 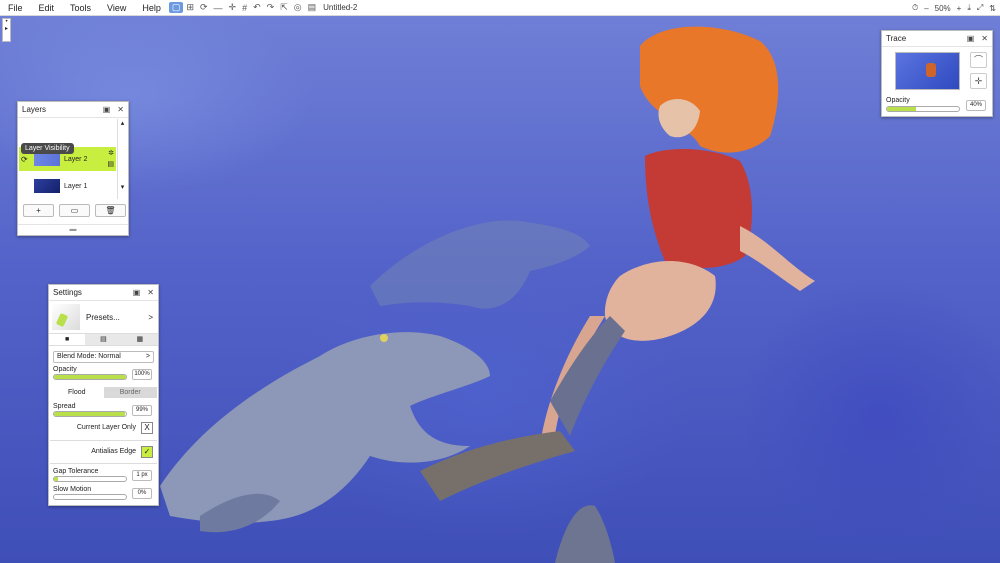 I want to click on mini-toolbar: • ▸, so click(x=6, y=30).